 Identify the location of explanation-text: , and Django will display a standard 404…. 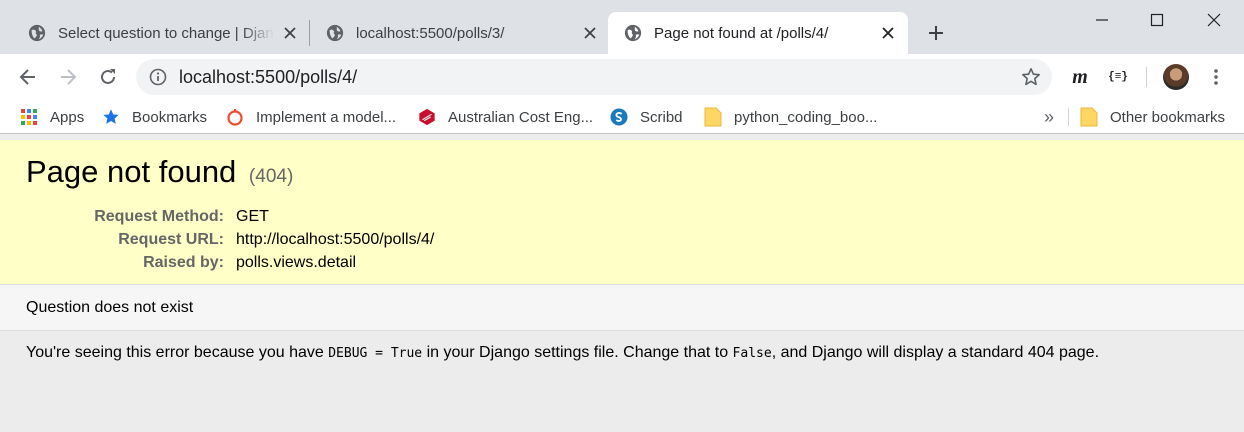
(935, 352).